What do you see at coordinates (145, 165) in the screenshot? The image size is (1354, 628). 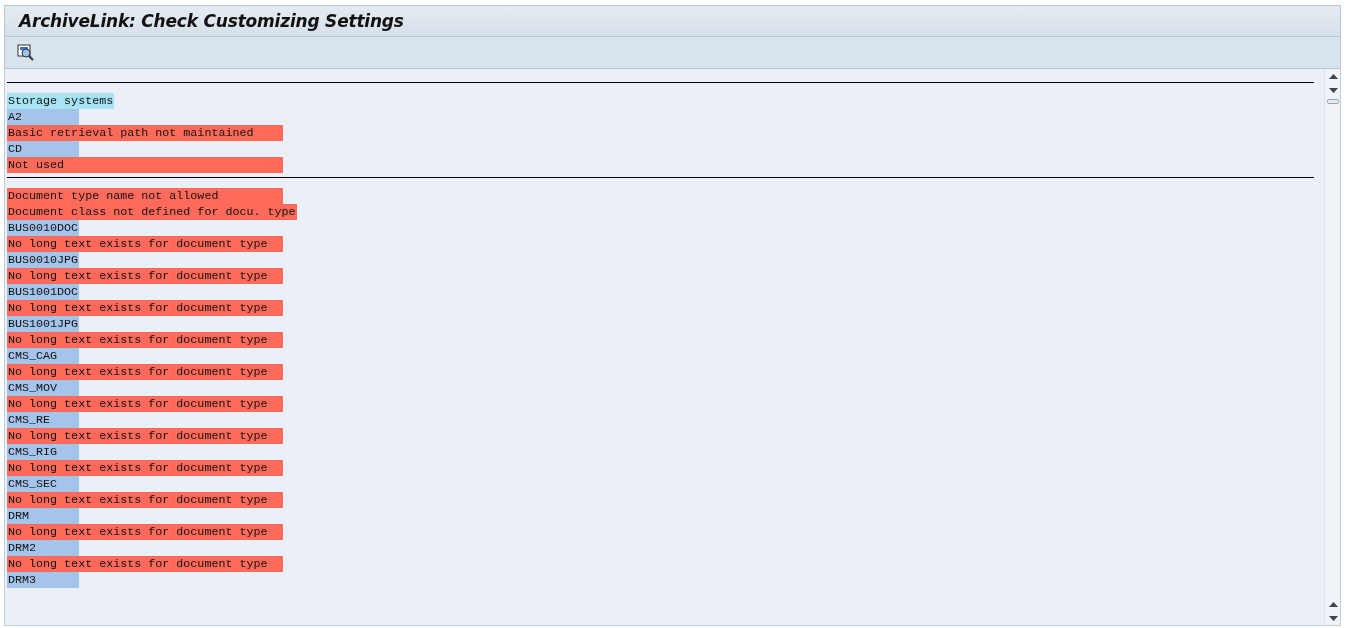 I see `error-message: Not used` at bounding box center [145, 165].